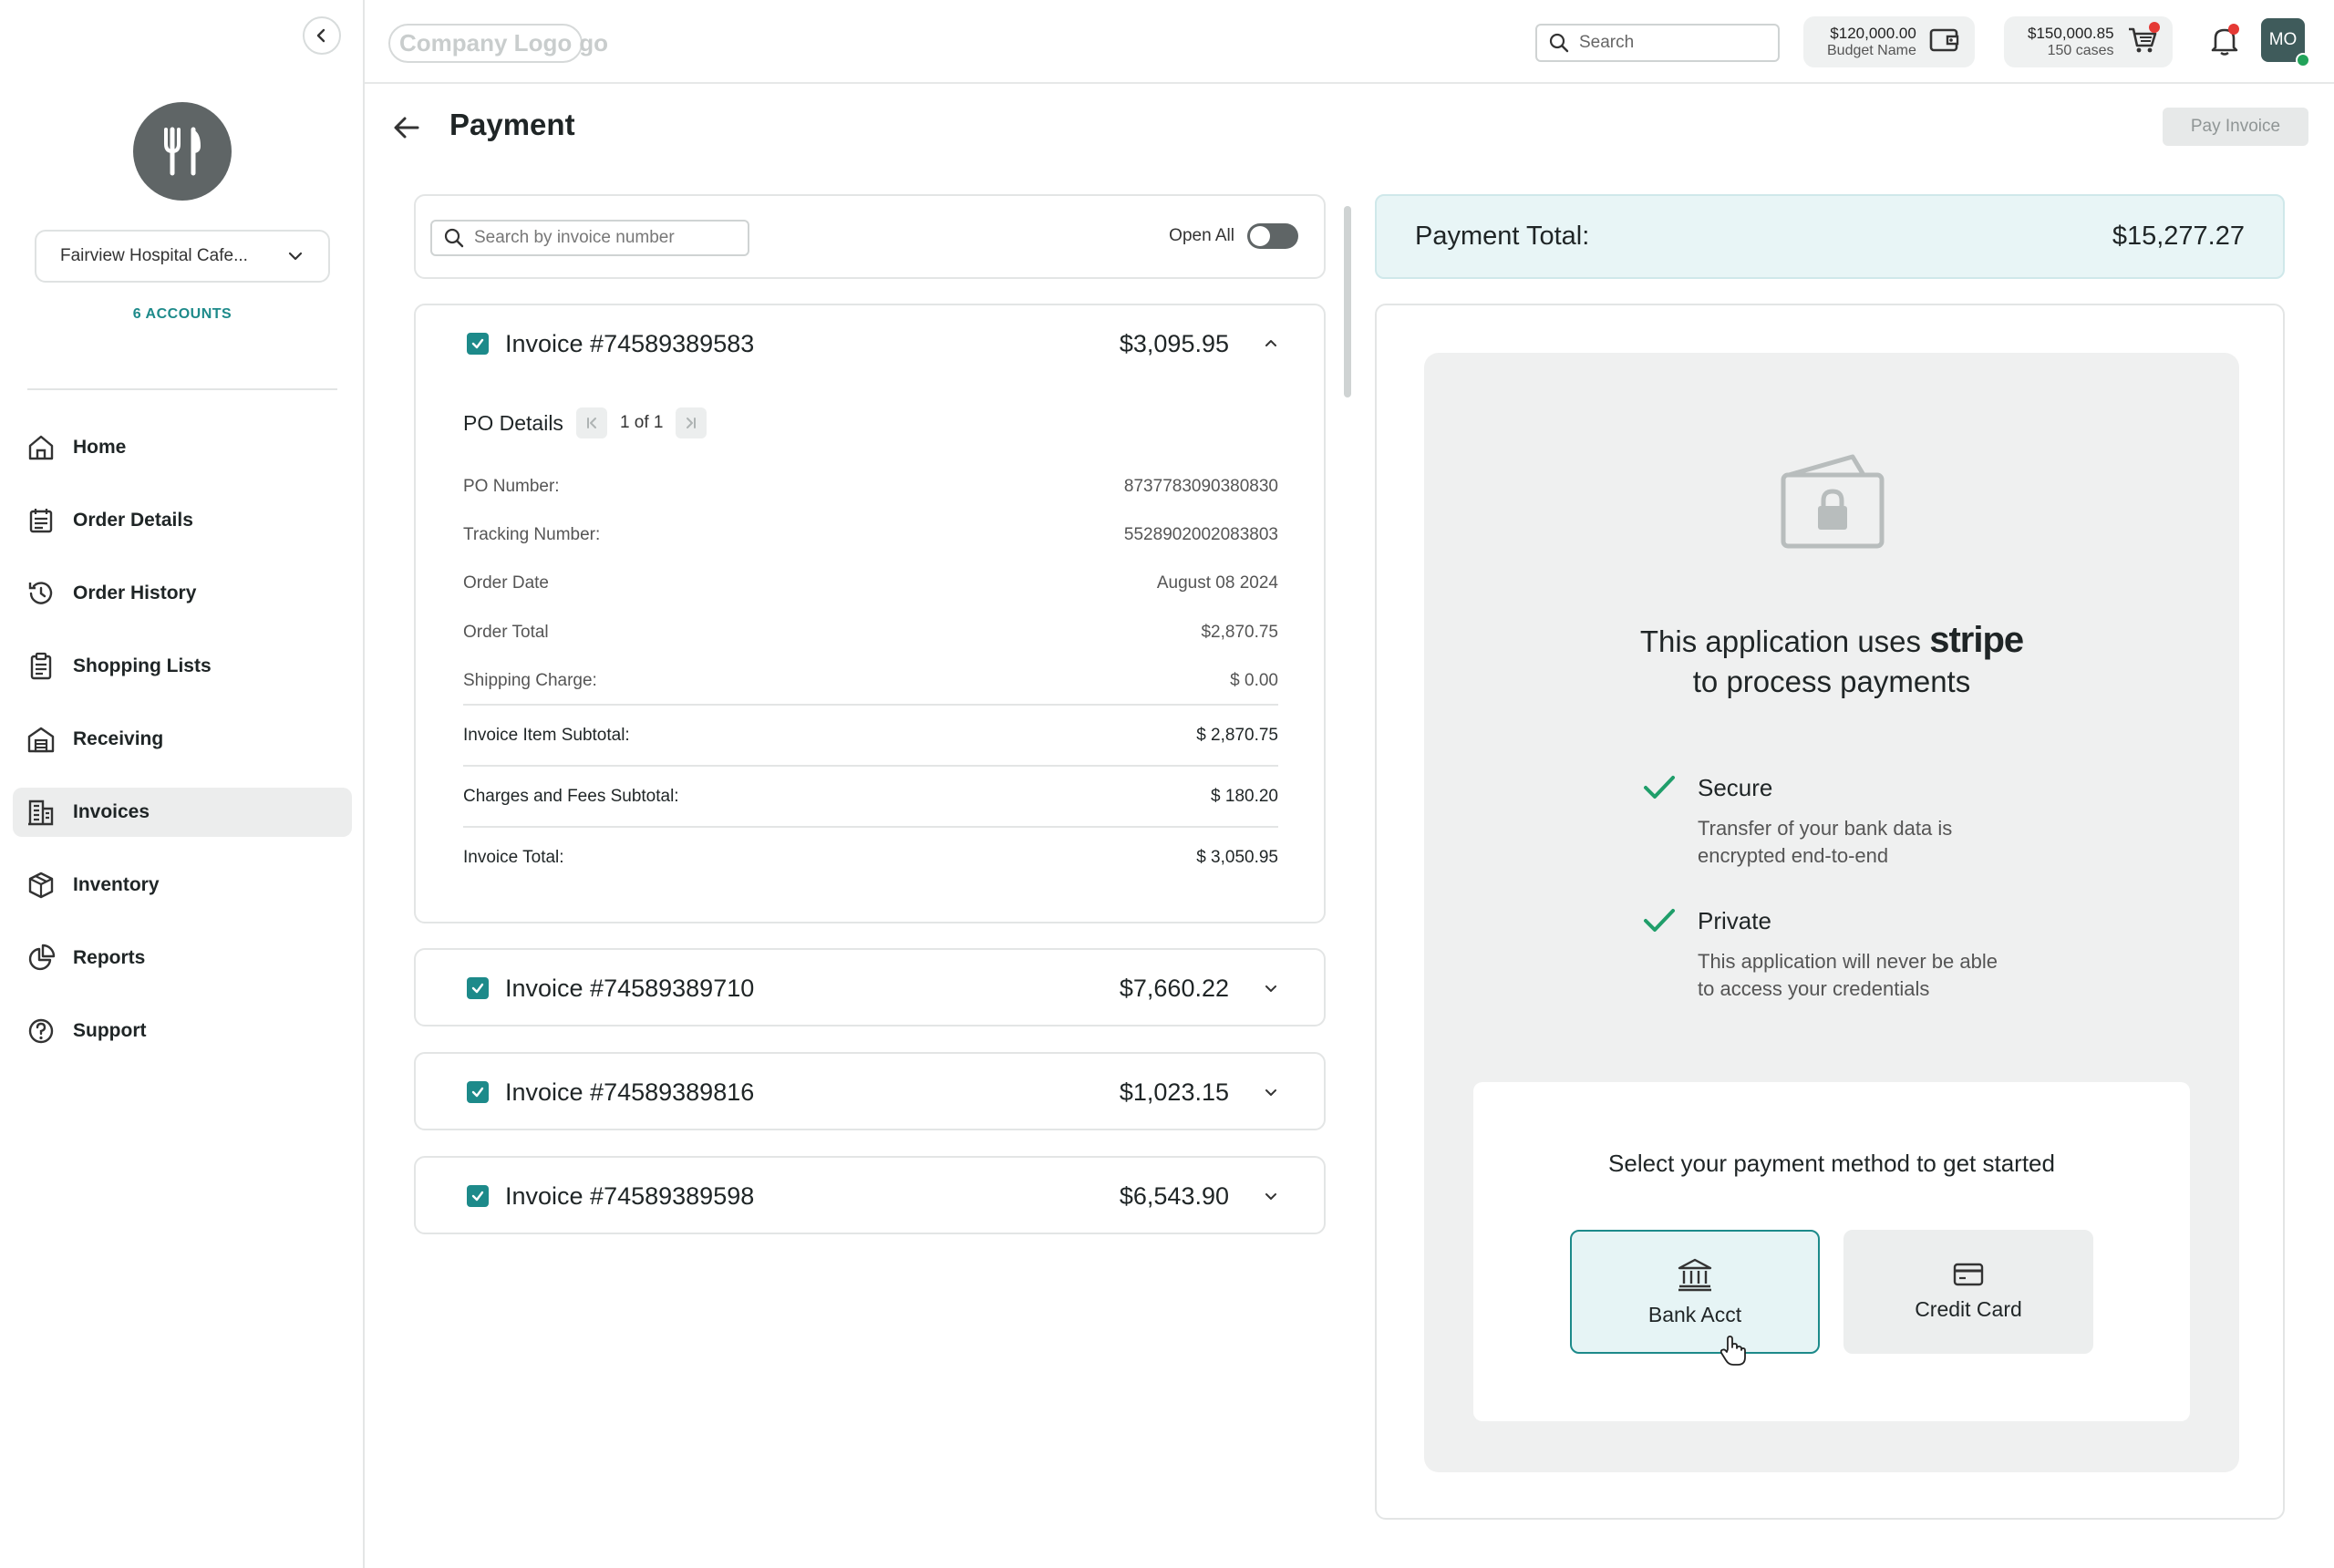 The image size is (2334, 1568). I want to click on sidebar-item-shopping-lists: Shopping Lists, so click(182, 666).